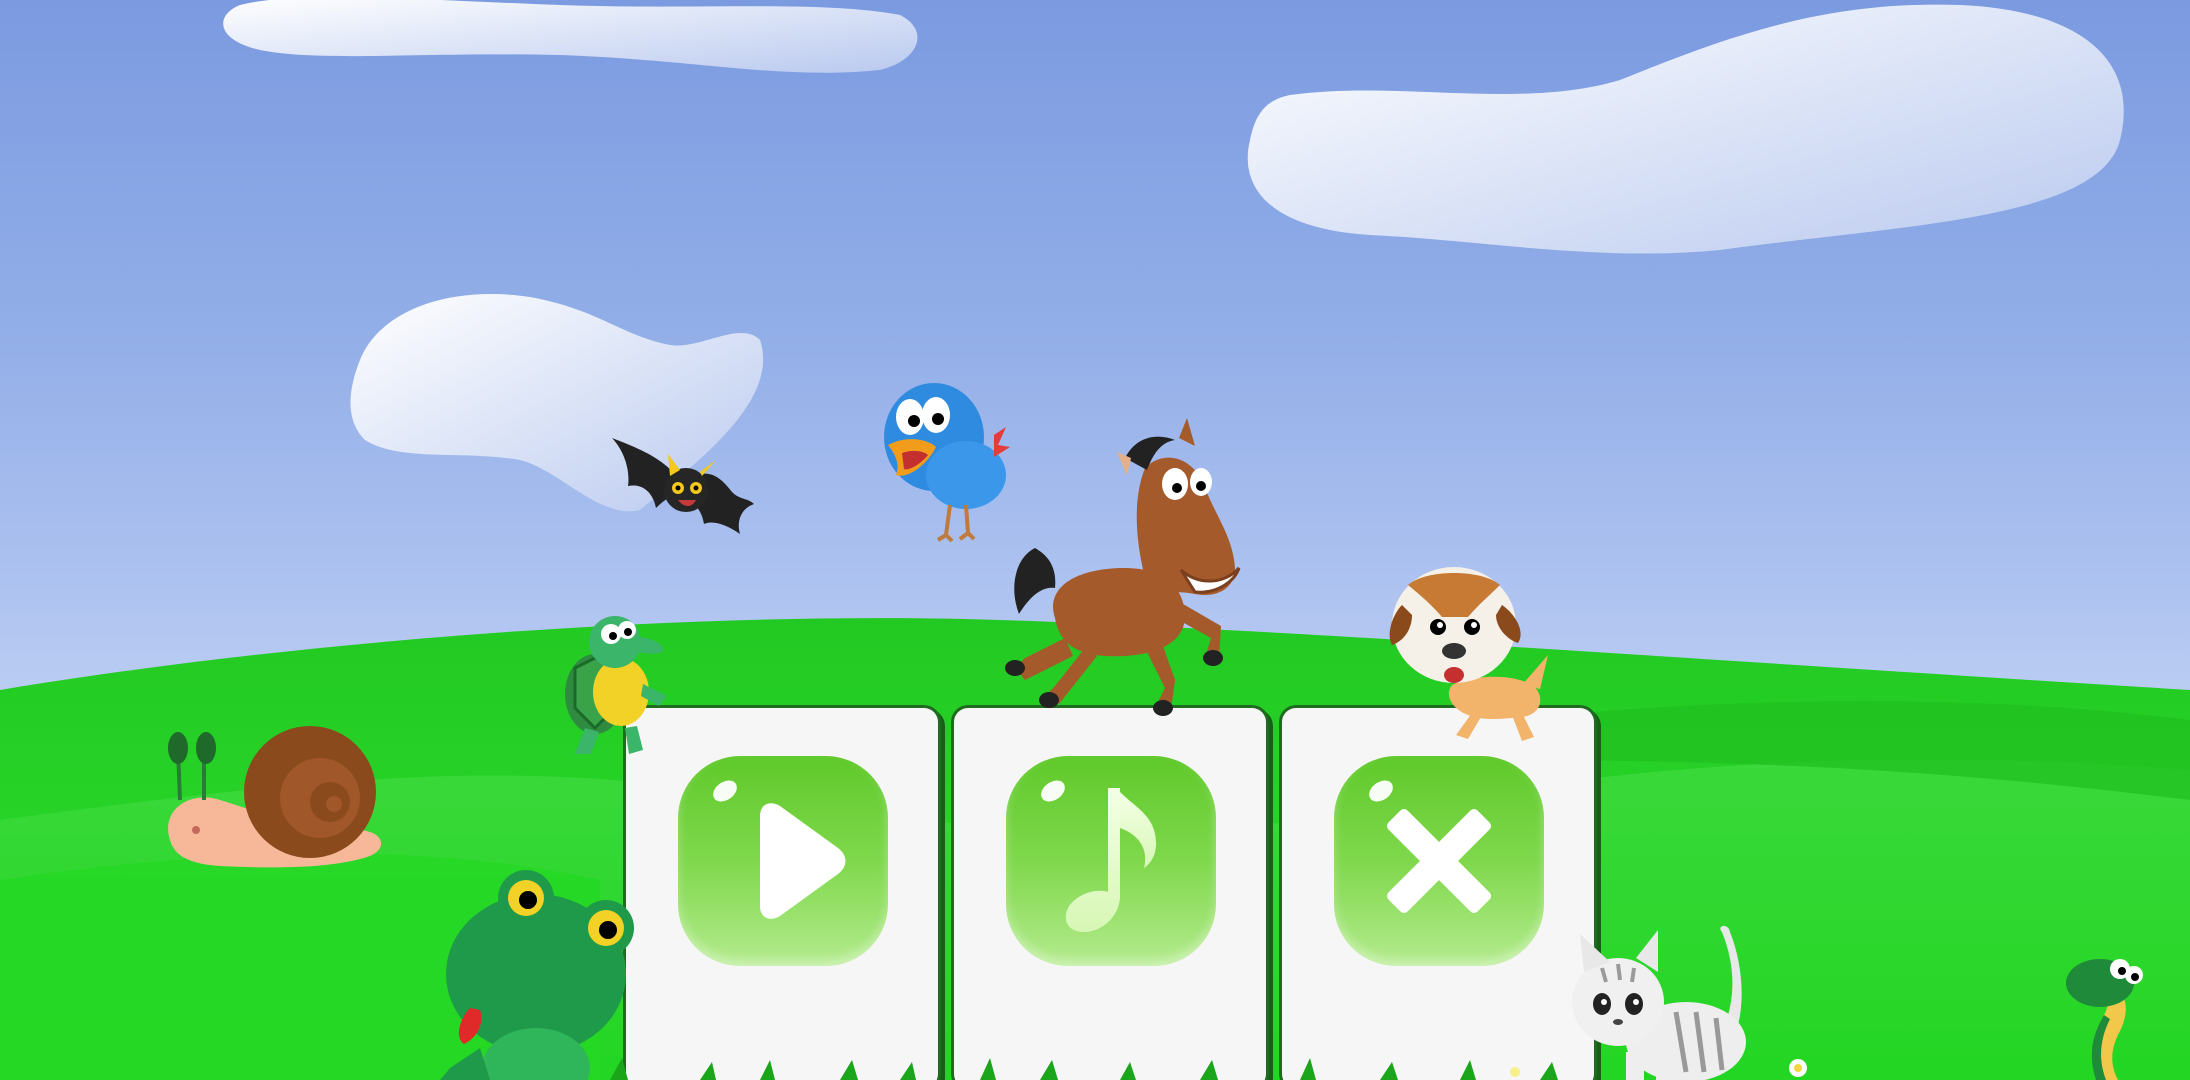  I want to click on snail-icon, so click(275, 797).